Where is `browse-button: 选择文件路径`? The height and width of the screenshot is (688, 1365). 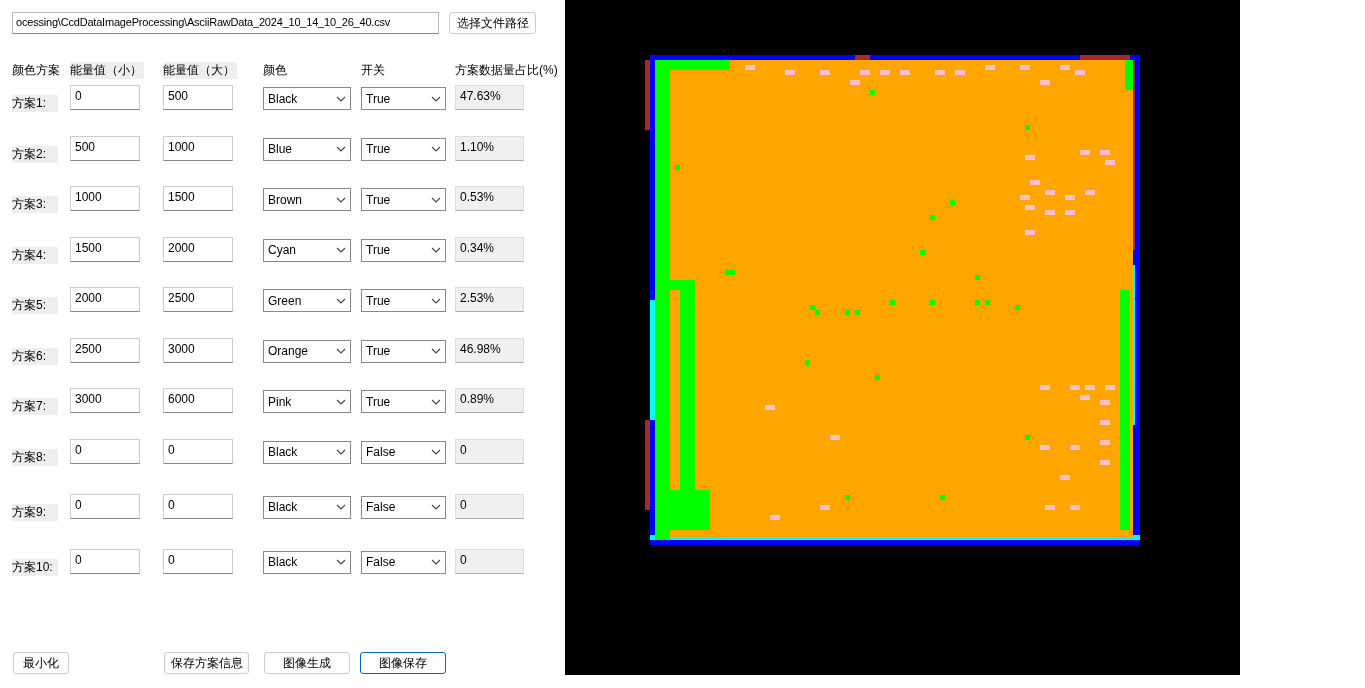
browse-button: 选择文件路径 is located at coordinates (492, 23).